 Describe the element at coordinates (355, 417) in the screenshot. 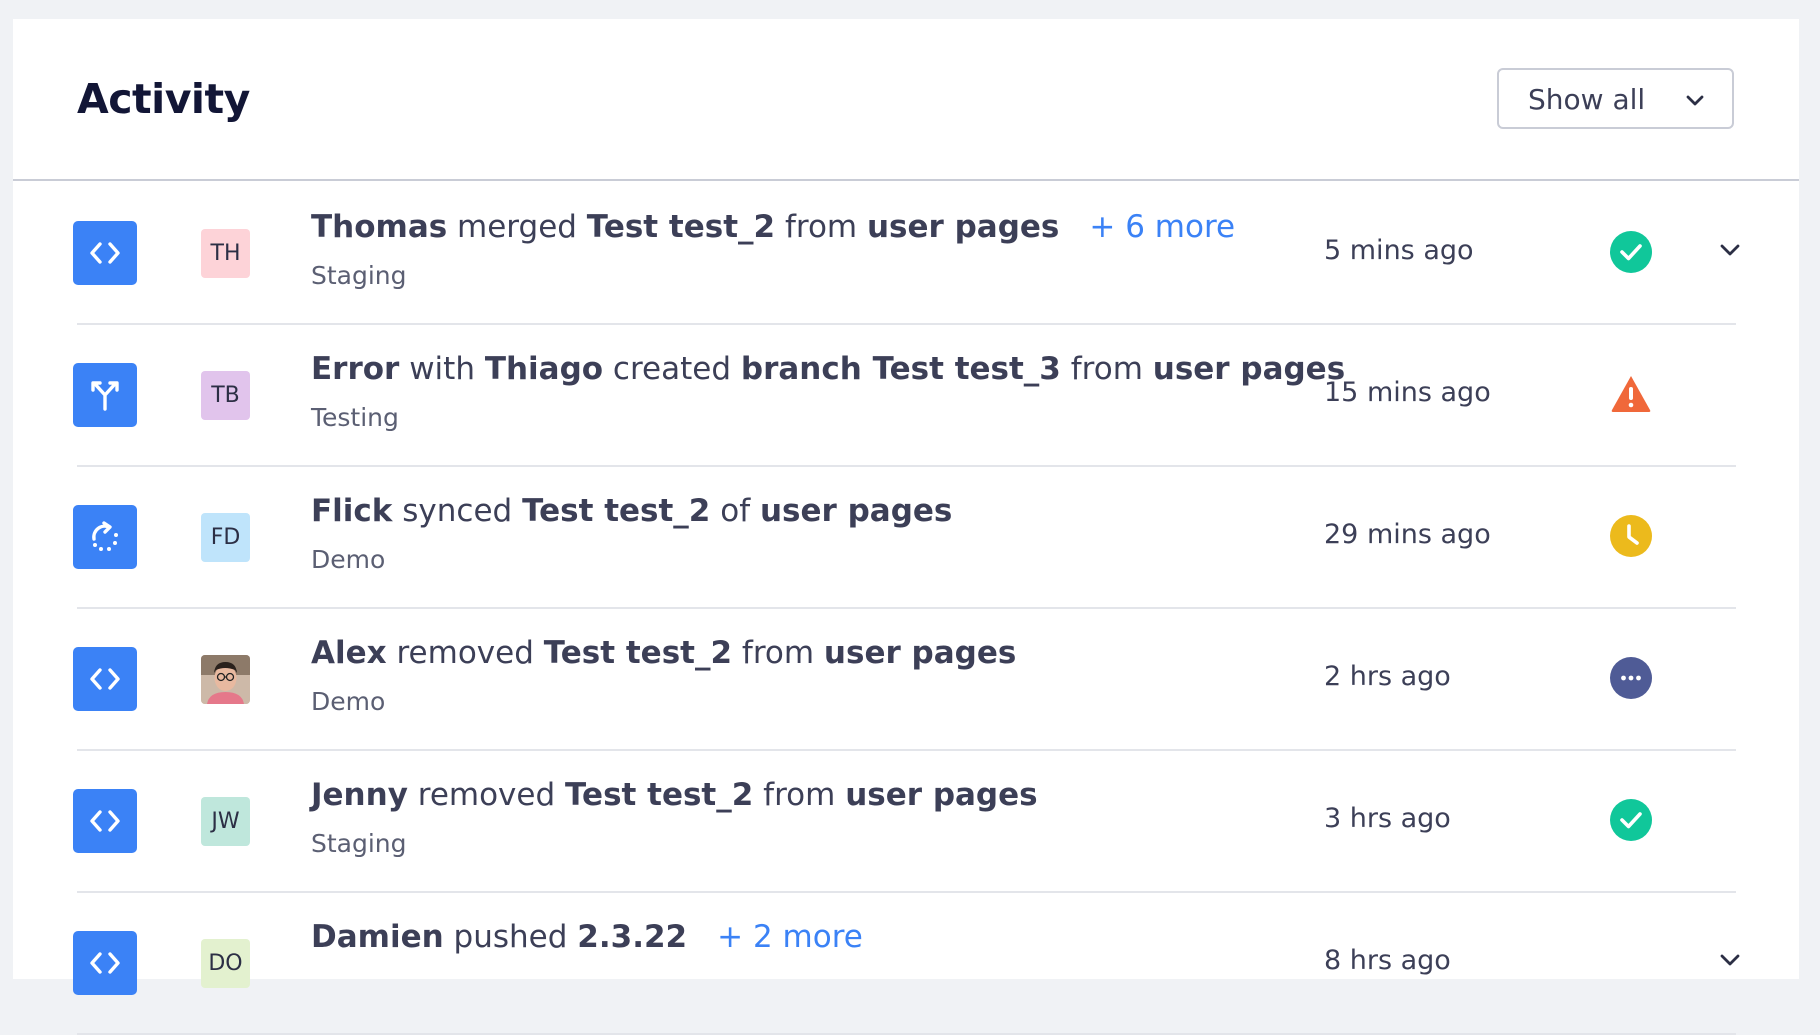

I see `environment-label: Testing` at that location.